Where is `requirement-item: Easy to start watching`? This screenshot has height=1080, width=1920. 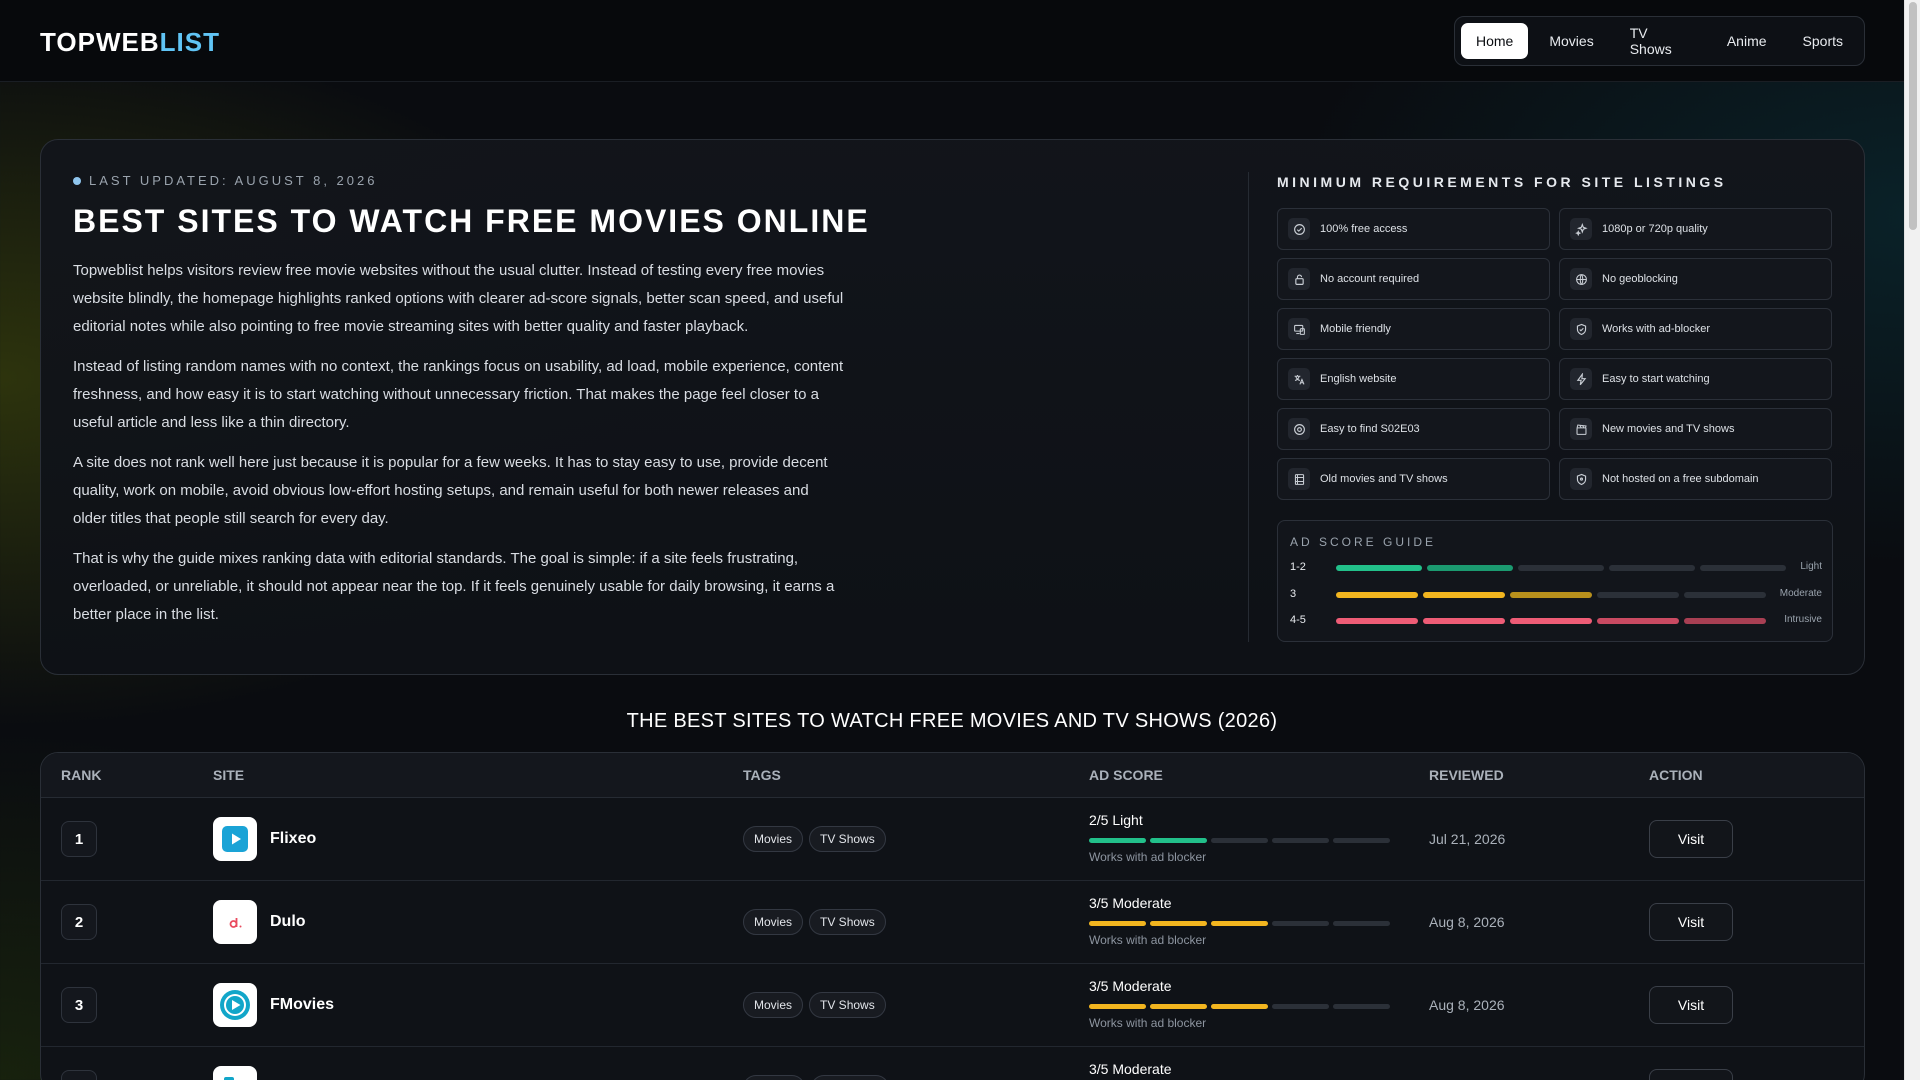 requirement-item: Easy to start watching is located at coordinates (1695, 379).